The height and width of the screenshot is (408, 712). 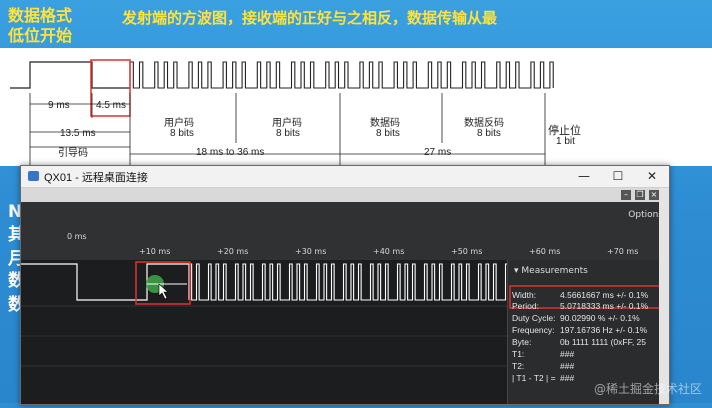 I want to click on measurement-key: Width:, so click(x=524, y=295).